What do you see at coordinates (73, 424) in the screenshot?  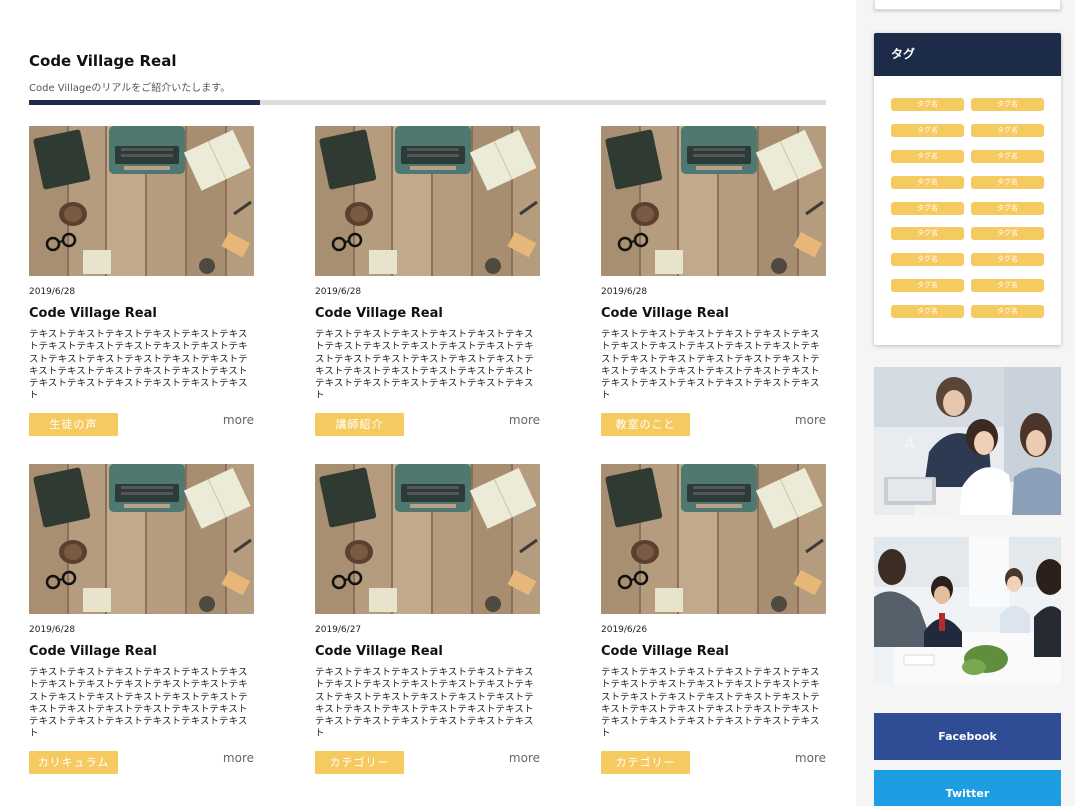 I see `category-tag: 生徒の声` at bounding box center [73, 424].